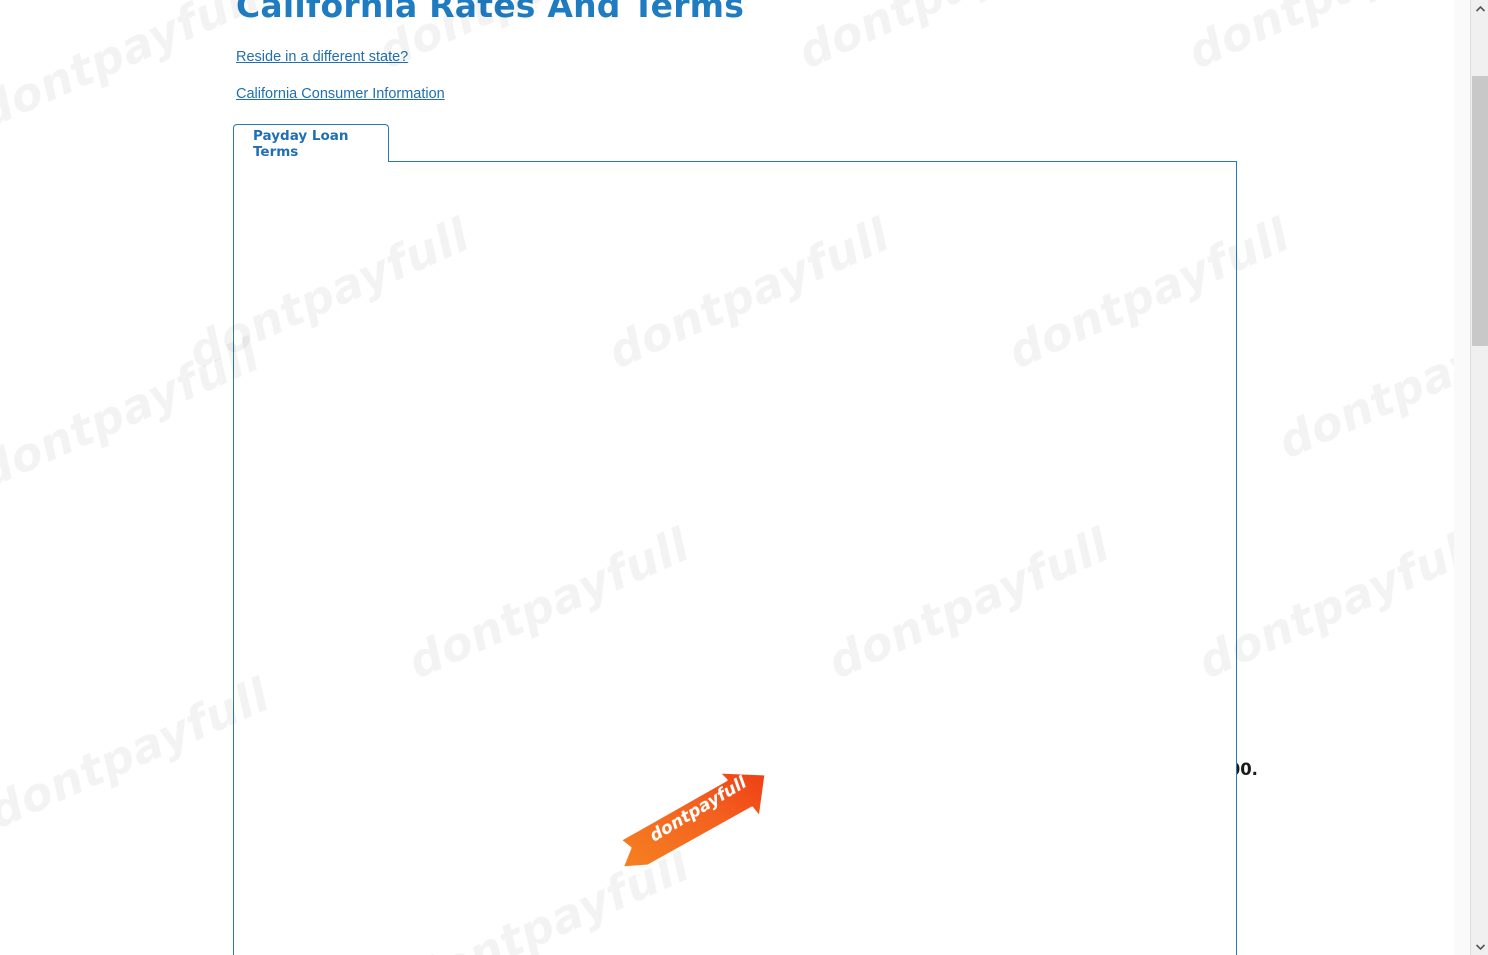 This screenshot has height=955, width=1488. Describe the element at coordinates (301, 143) in the screenshot. I see `tab-label: Payday Loan Terms` at that location.